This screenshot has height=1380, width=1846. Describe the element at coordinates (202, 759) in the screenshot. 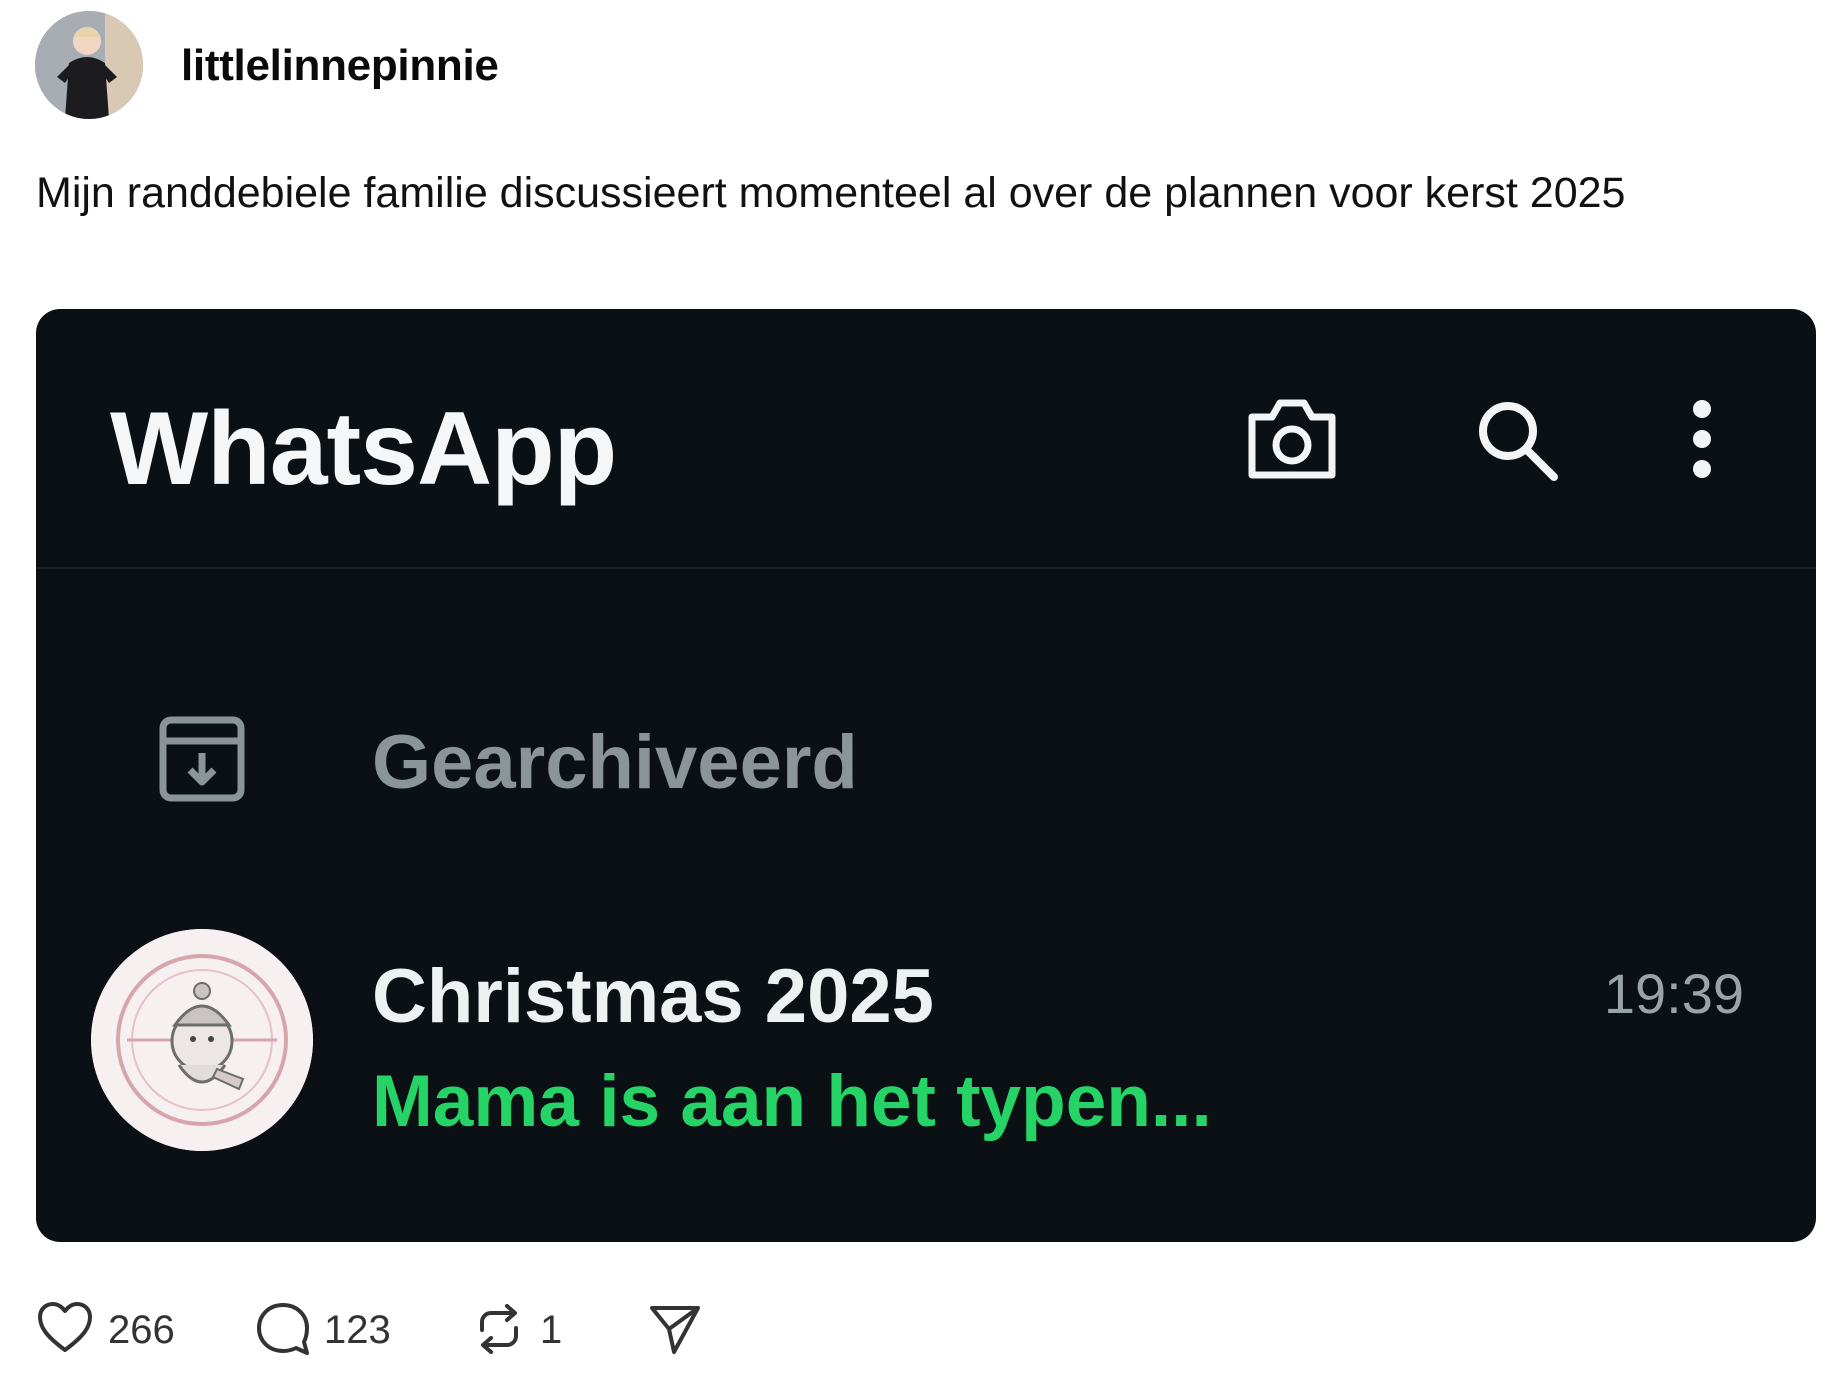

I see `archive-icon` at that location.